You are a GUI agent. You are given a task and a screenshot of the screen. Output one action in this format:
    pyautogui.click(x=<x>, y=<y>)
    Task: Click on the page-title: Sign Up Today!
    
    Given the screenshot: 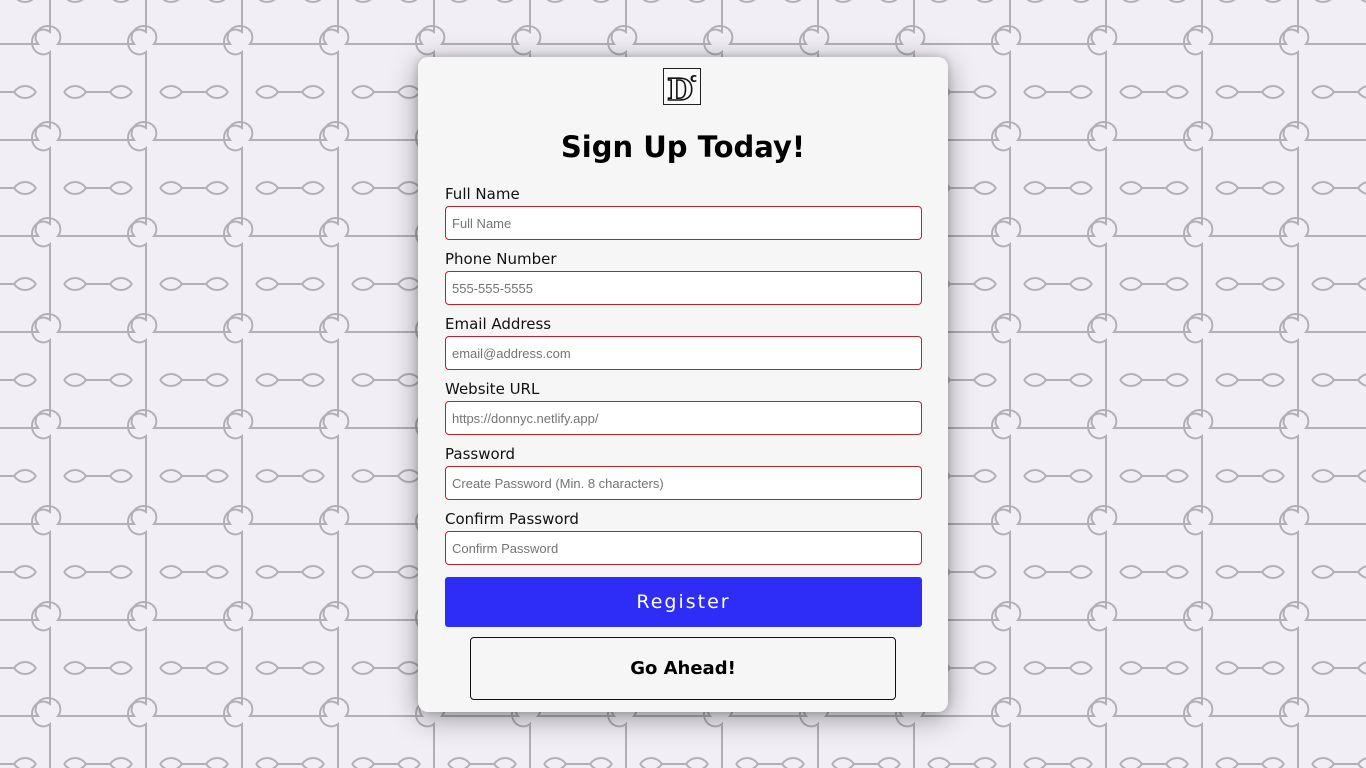 What is the action you would take?
    pyautogui.click(x=683, y=147)
    